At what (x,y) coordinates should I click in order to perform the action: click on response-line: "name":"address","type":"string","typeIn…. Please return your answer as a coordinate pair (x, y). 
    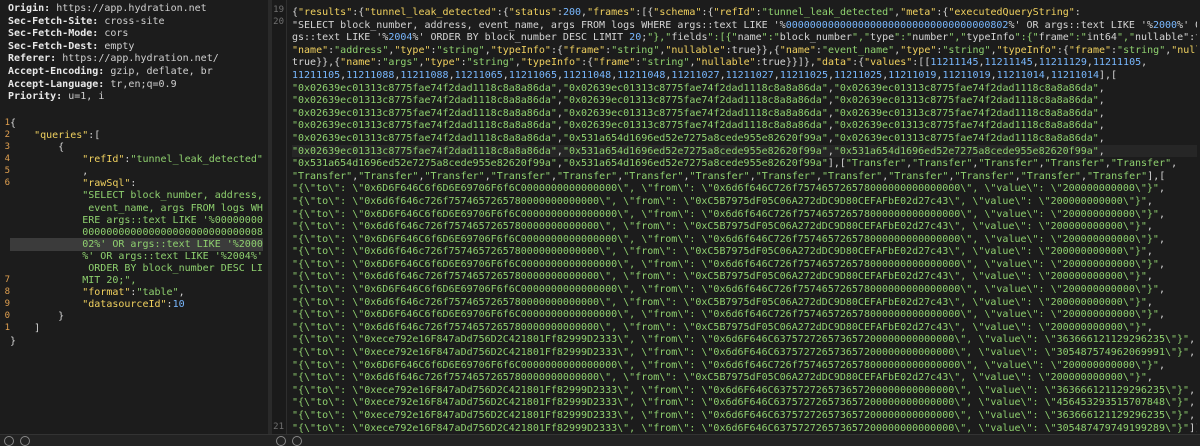
    Looking at the image, I should click on (744, 50).